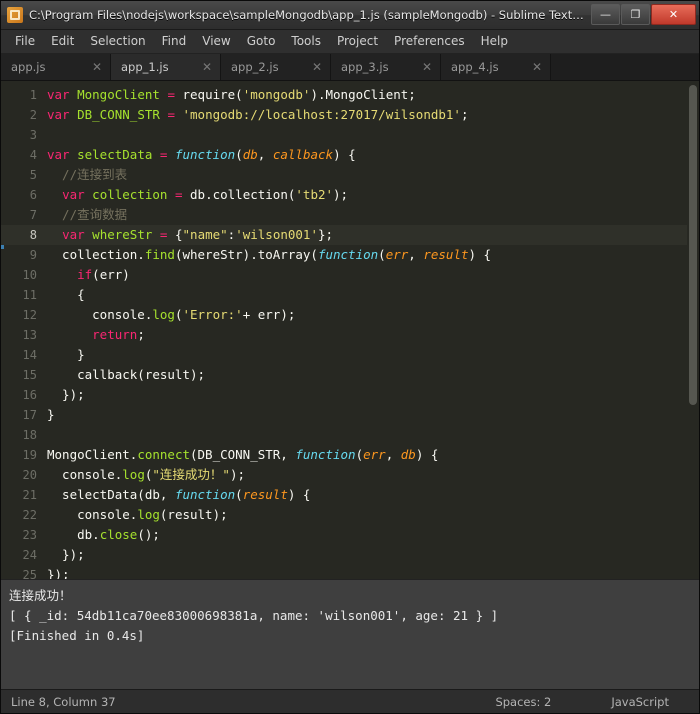  I want to click on line-number: 20, so click(29, 475).